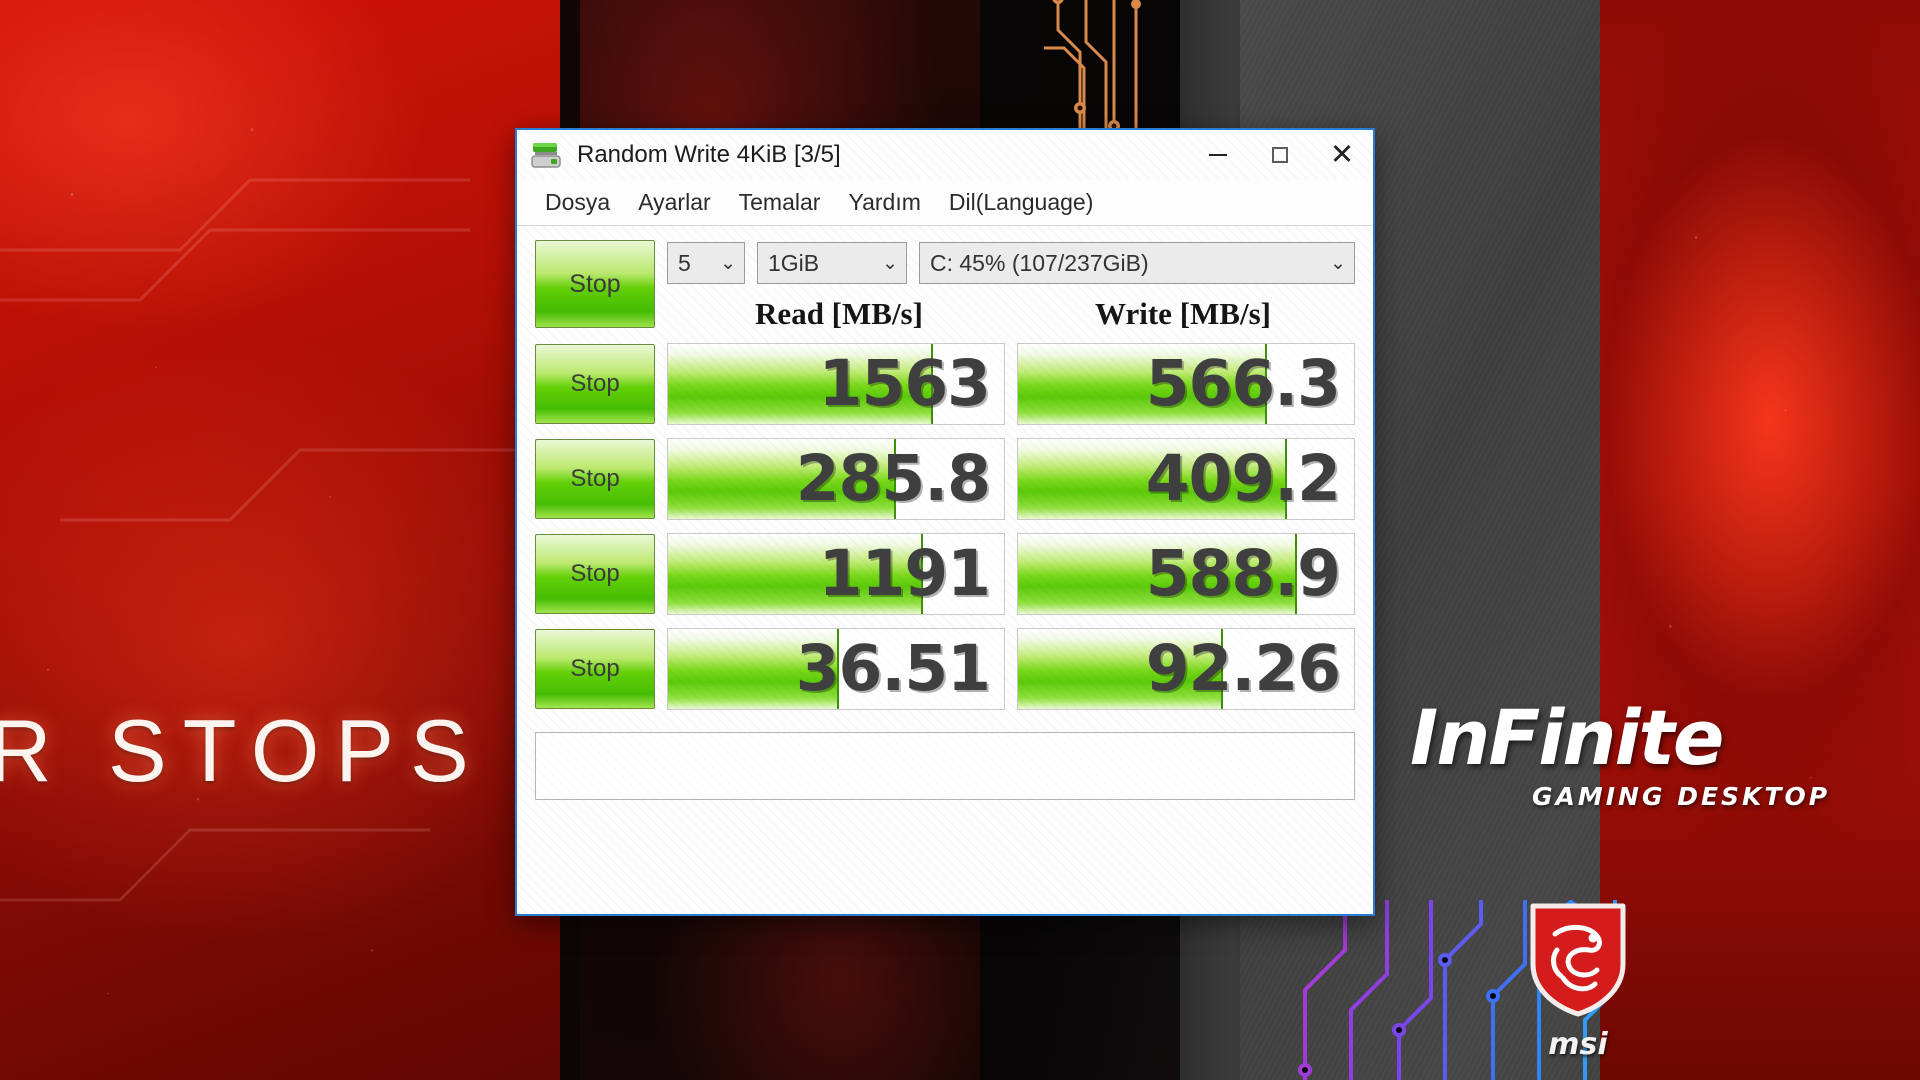 The width and height of the screenshot is (1920, 1080). I want to click on msi-dragon-shield-icon, so click(1578, 960).